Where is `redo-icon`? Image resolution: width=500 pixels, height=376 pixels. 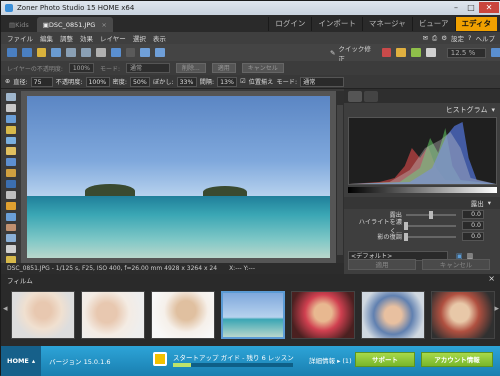 redo-icon is located at coordinates (130, 52).